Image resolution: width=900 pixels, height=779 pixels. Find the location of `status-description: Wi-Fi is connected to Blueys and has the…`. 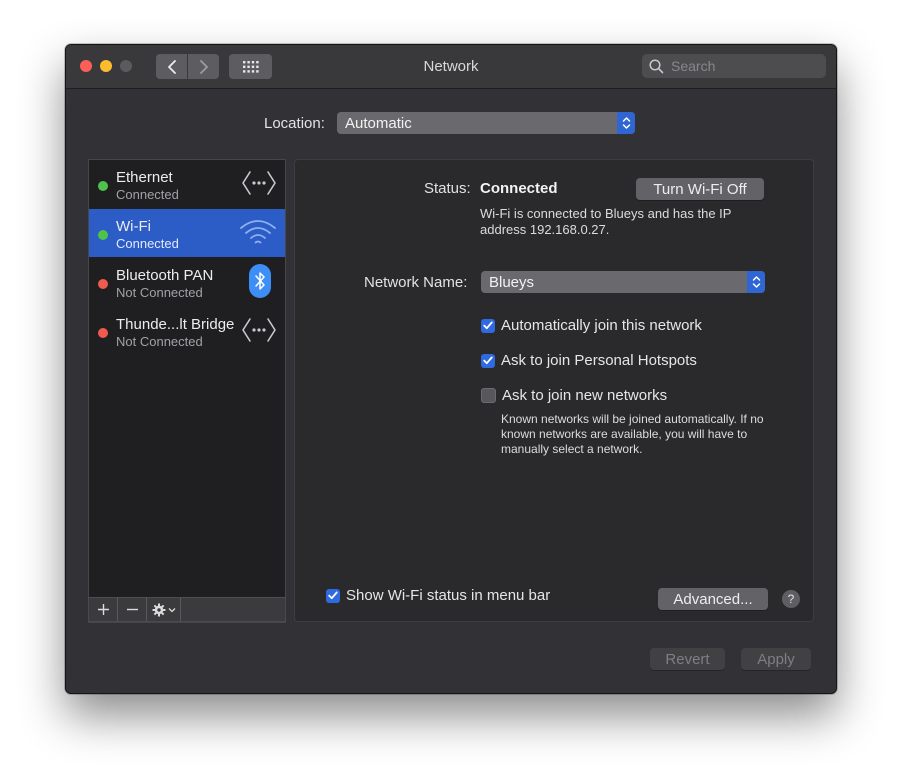

status-description: Wi-Fi is connected to Blueys and has the… is located at coordinates (606, 221).